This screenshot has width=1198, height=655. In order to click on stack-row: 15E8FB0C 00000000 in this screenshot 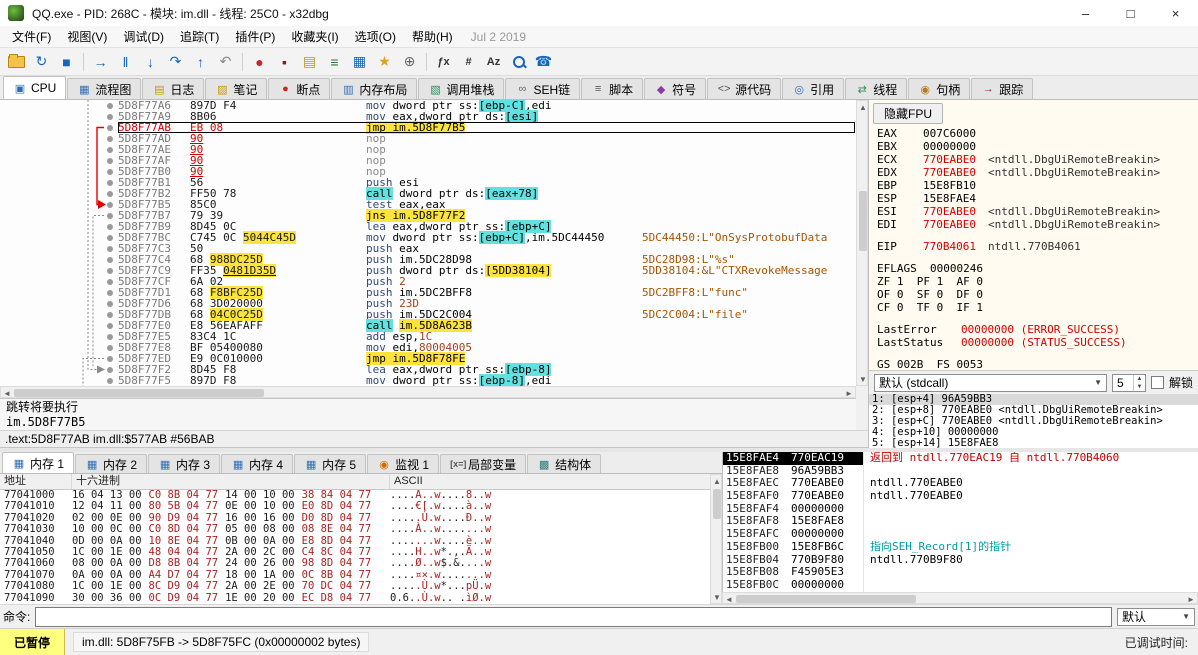, I will do `click(960, 585)`.